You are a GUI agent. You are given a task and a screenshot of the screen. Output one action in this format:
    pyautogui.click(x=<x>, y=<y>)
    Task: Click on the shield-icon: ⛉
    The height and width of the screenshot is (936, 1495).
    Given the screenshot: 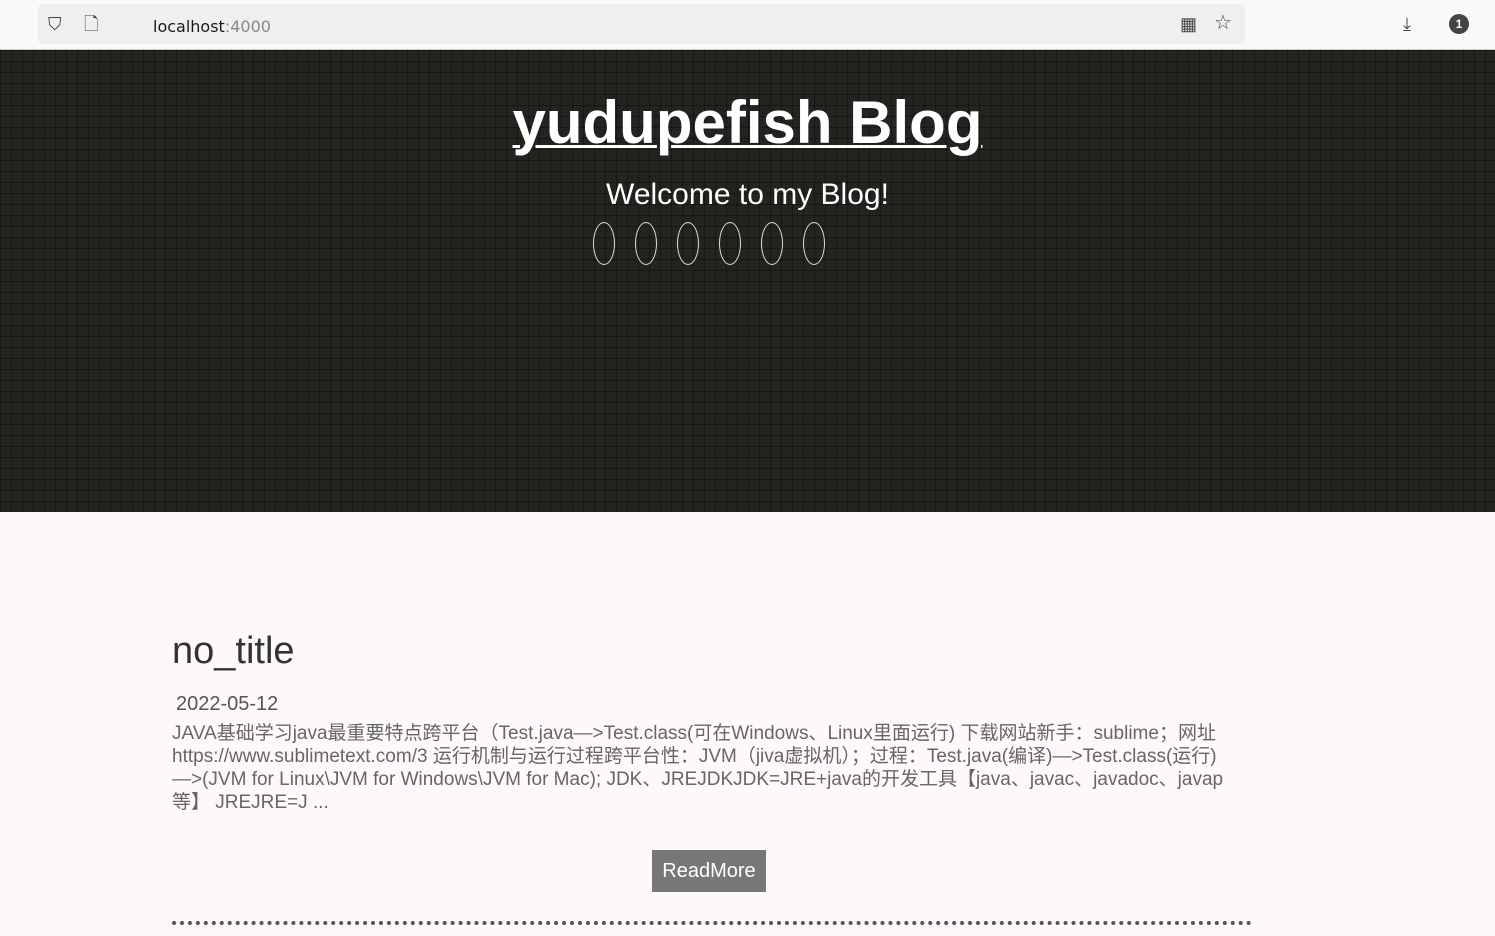 What is the action you would take?
    pyautogui.click(x=55, y=24)
    